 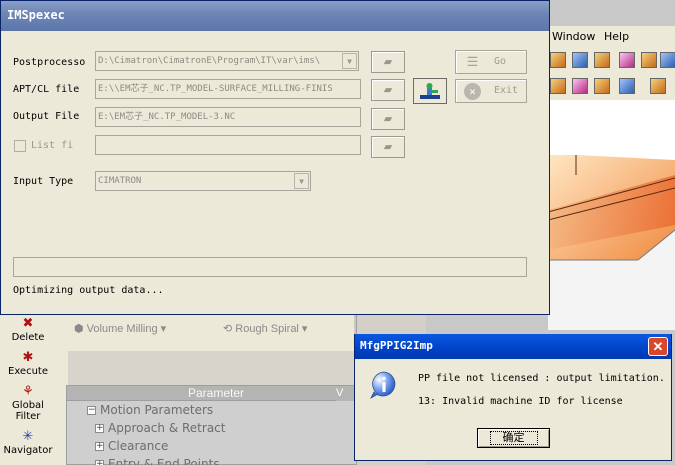 I want to click on bg-menubar: Window Help, so click(x=611, y=36).